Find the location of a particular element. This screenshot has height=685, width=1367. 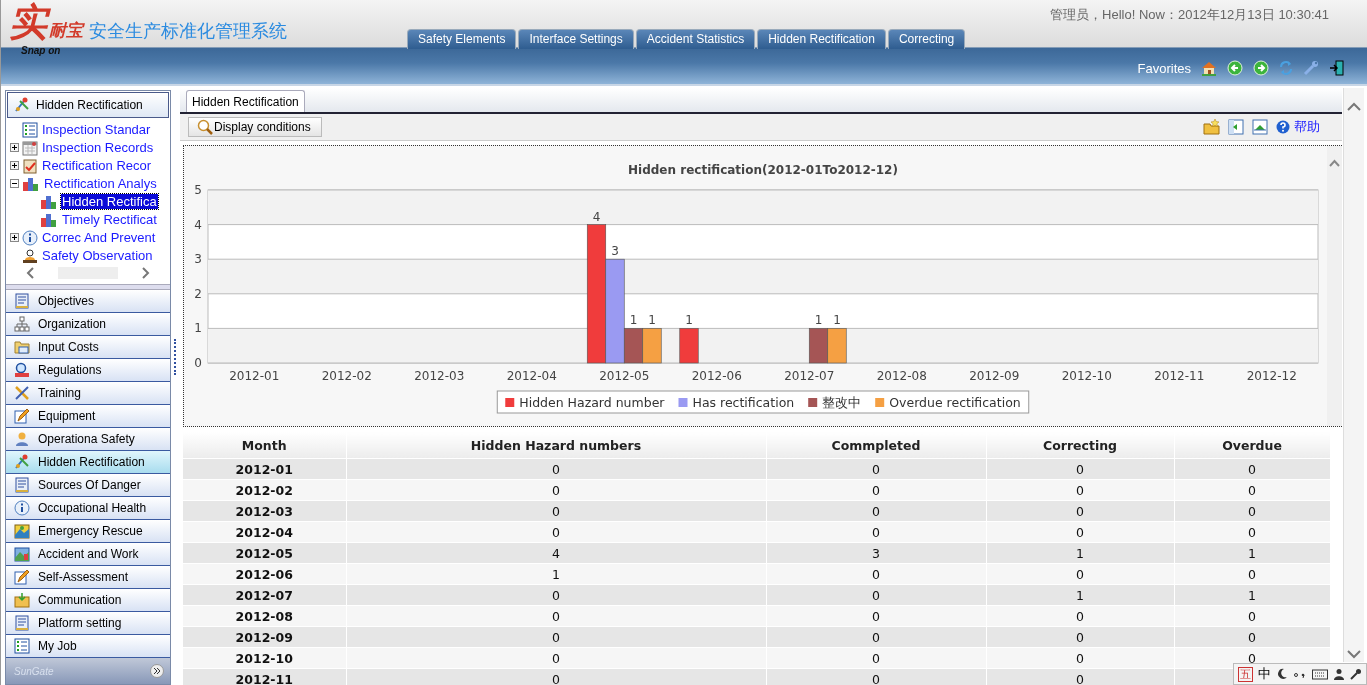

y-tick-label: 0 is located at coordinates (198, 363).